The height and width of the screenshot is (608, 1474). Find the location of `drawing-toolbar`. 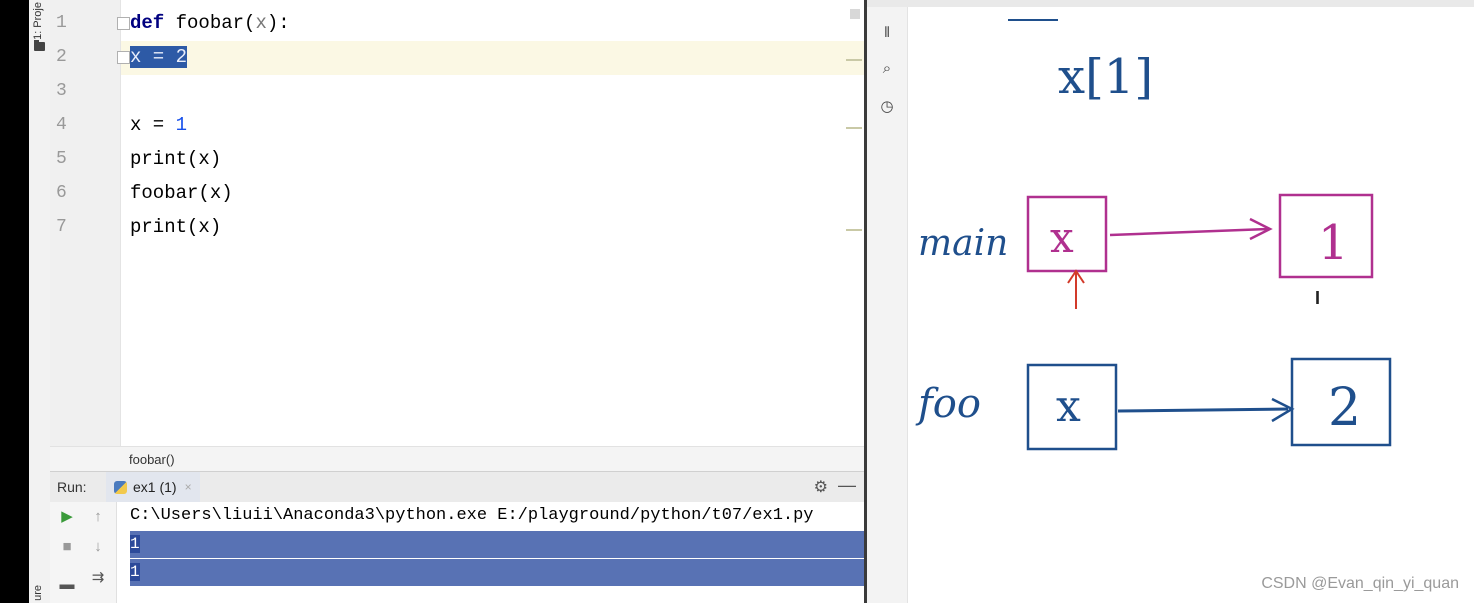

drawing-toolbar is located at coordinates (1170, 3).